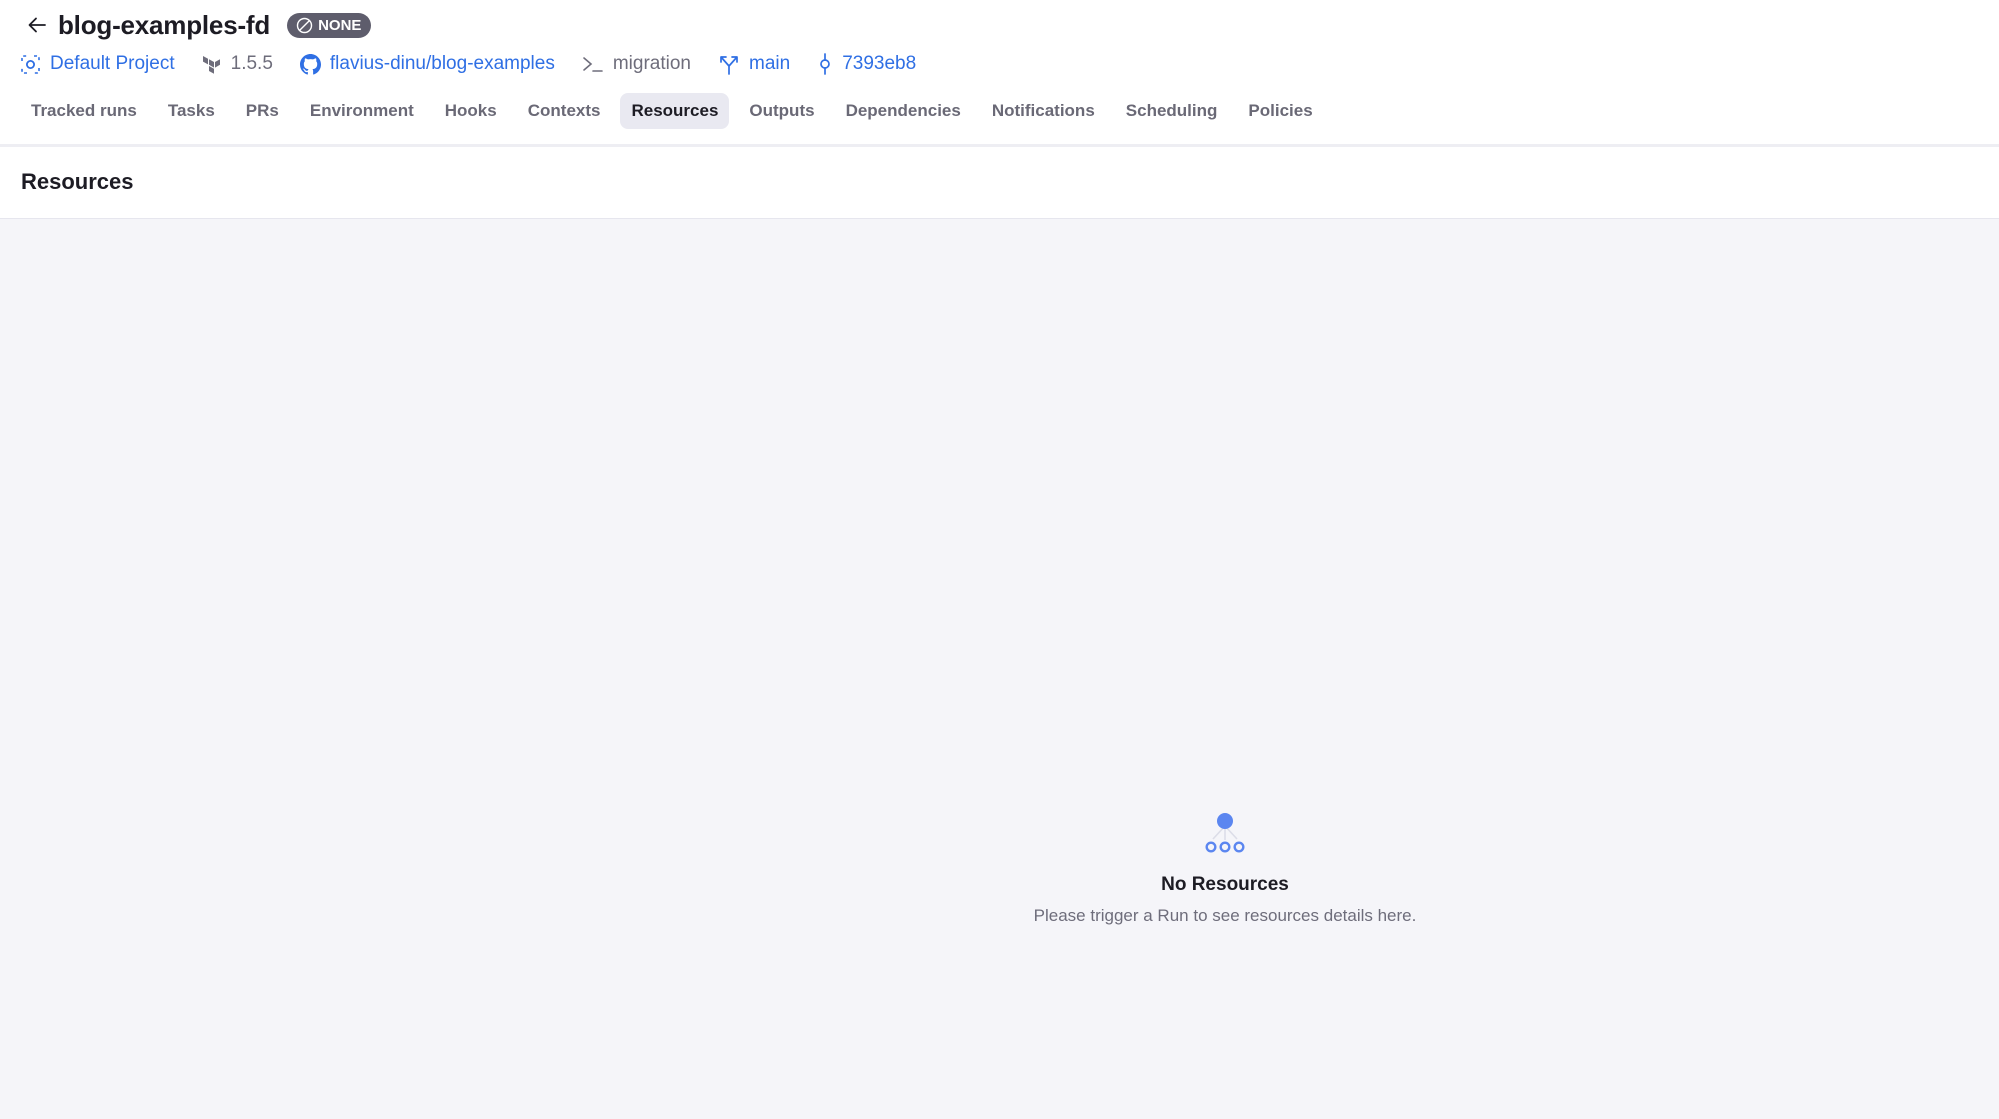 The width and height of the screenshot is (1999, 1119). What do you see at coordinates (781, 111) in the screenshot?
I see `tab-outputs: Outputs` at bounding box center [781, 111].